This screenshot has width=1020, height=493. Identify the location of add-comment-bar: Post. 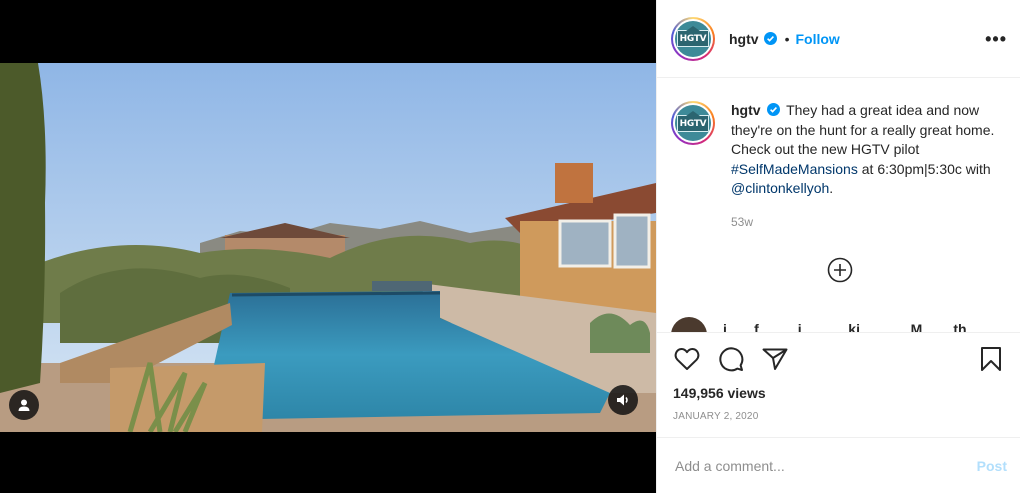
(838, 465).